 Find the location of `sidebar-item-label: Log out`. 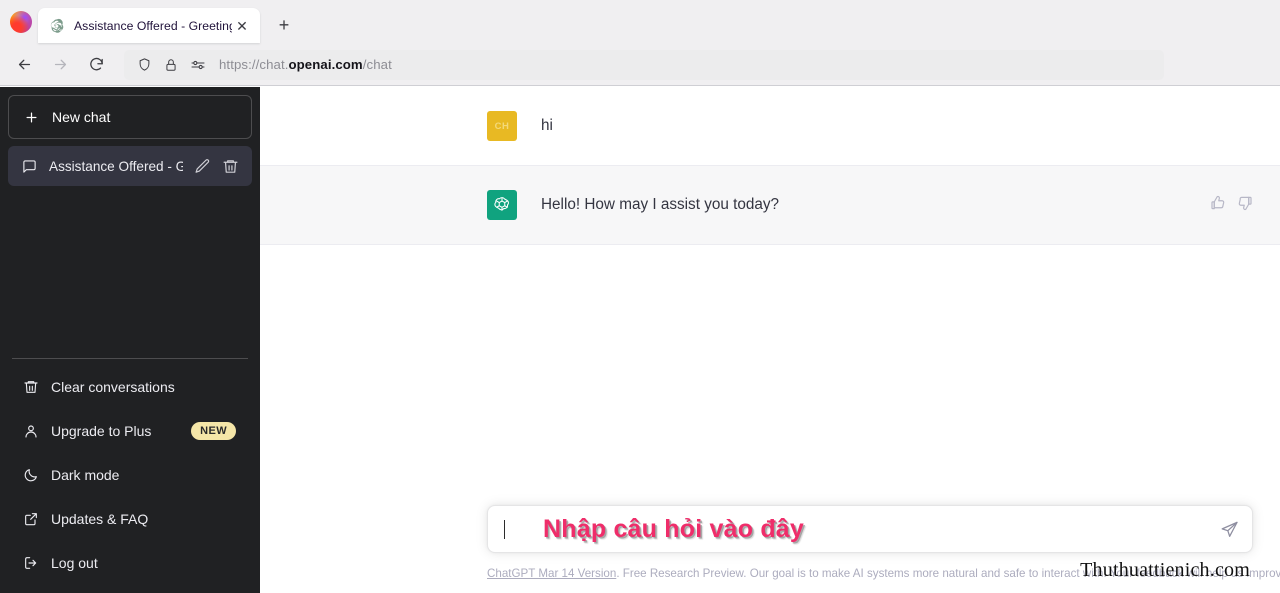

sidebar-item-label: Log out is located at coordinates (74, 563).